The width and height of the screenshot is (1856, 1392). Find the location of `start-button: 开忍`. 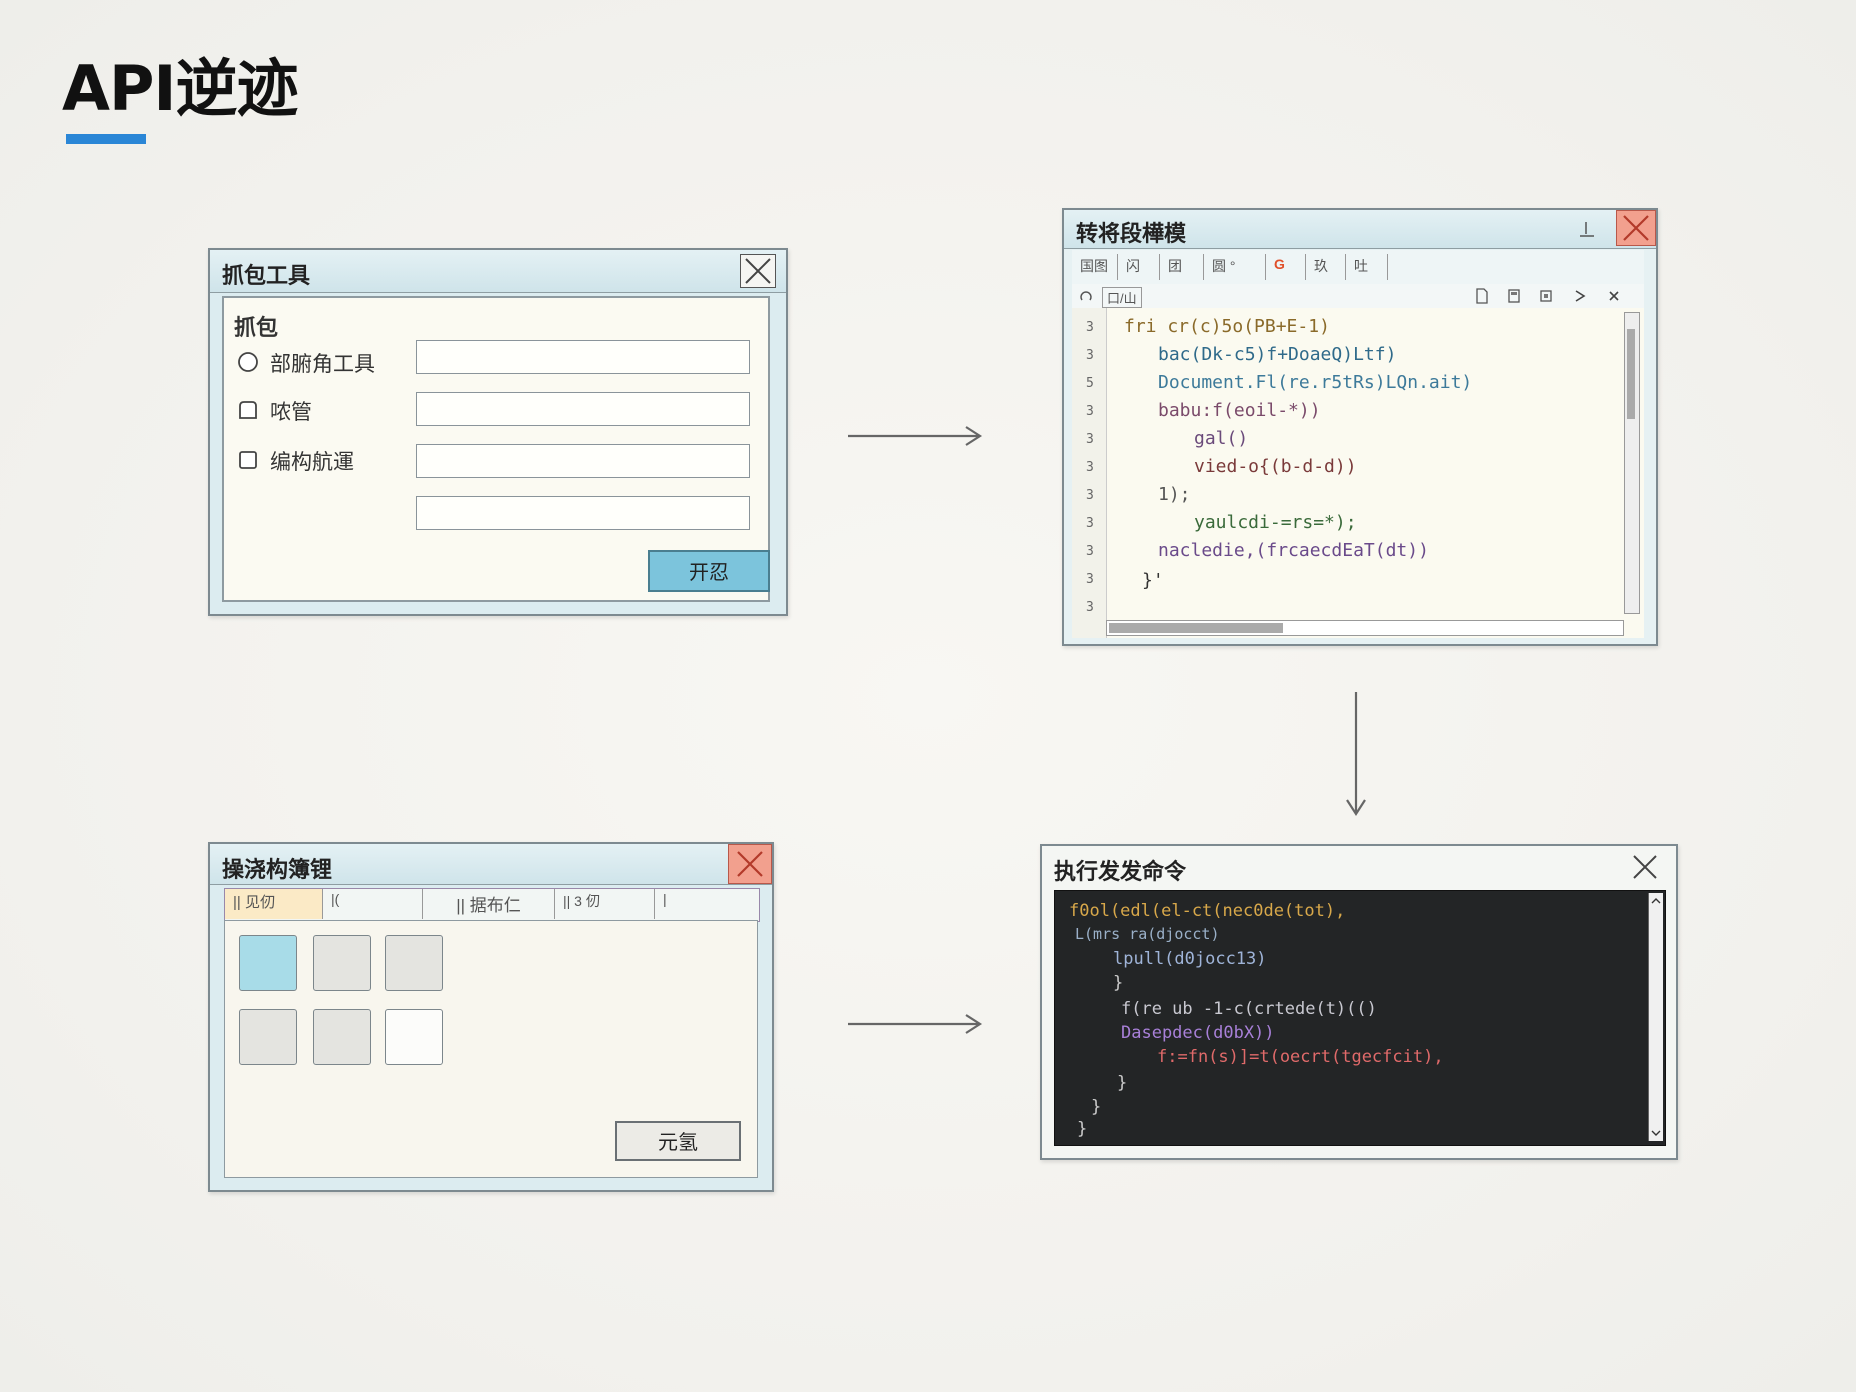

start-button: 开忍 is located at coordinates (709, 571).